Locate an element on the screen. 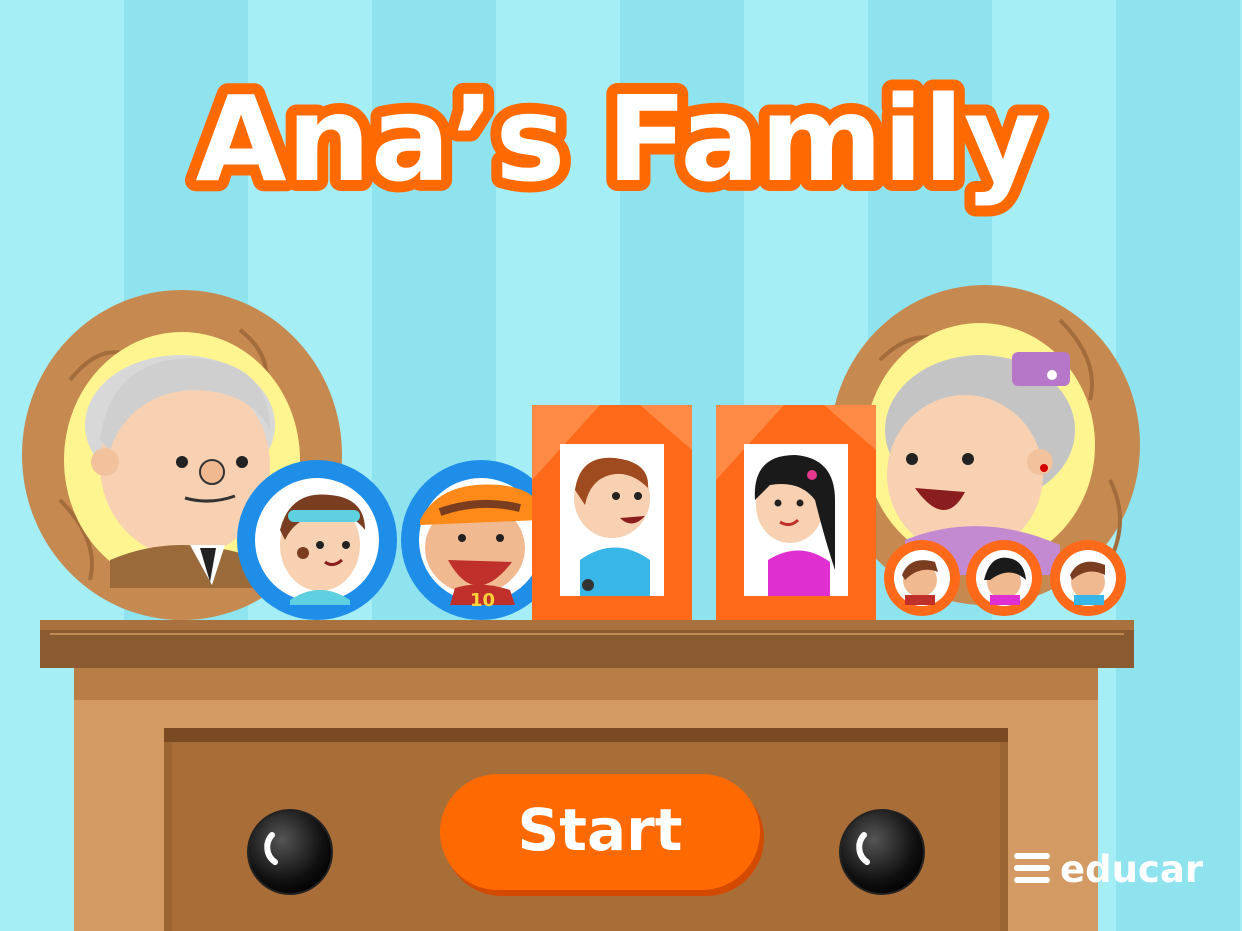 The width and height of the screenshot is (1242, 931). brand-logo: educar is located at coordinates (1115, 870).